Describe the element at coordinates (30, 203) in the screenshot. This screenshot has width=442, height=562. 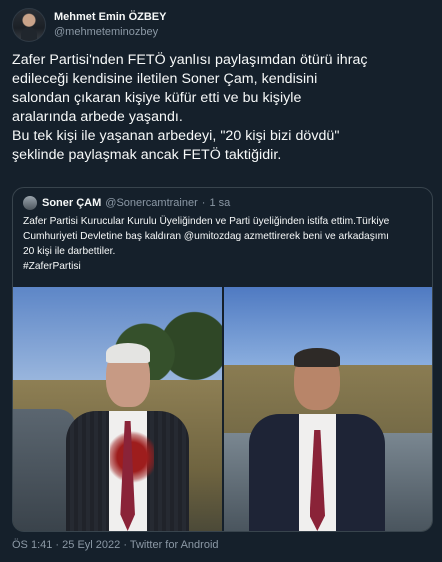
I see `quoted-avatar` at that location.